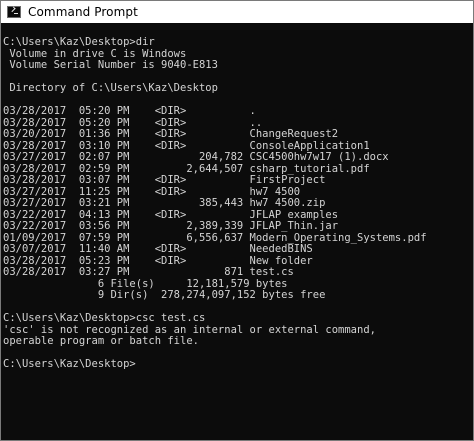 This screenshot has height=441, width=474. What do you see at coordinates (238, 364) in the screenshot?
I see `command-prompt-line: C:\Users\Kaz\Desktop>` at bounding box center [238, 364].